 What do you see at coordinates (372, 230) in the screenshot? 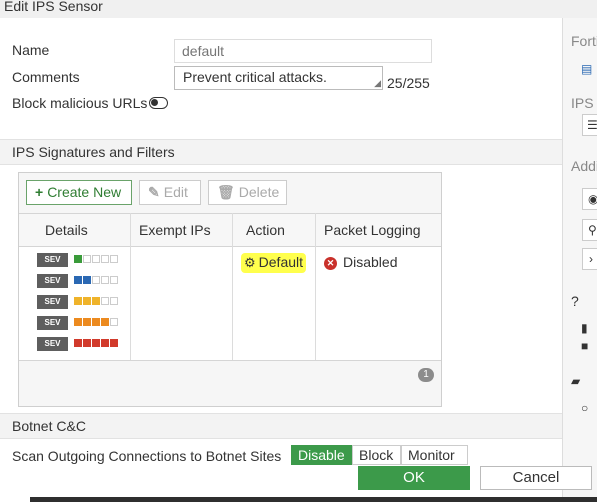
I see `column-header-packet-logging: Packet Logging` at bounding box center [372, 230].